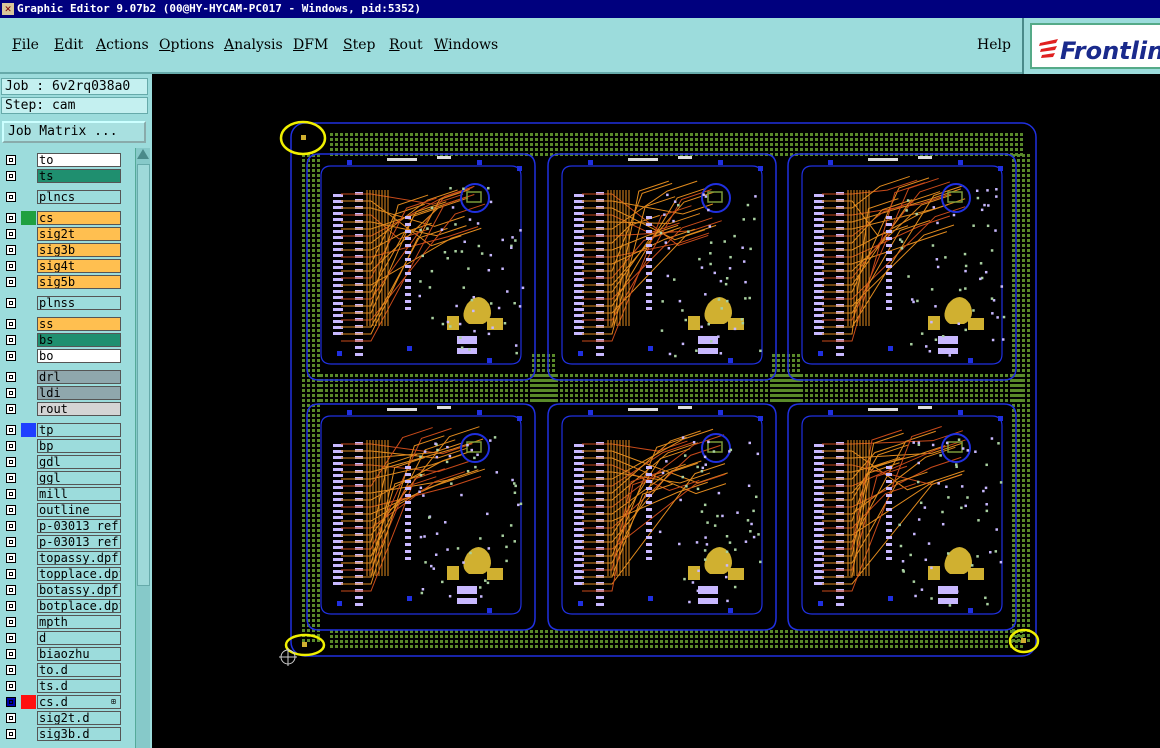  I want to click on layer-row: ss, so click(62, 324).